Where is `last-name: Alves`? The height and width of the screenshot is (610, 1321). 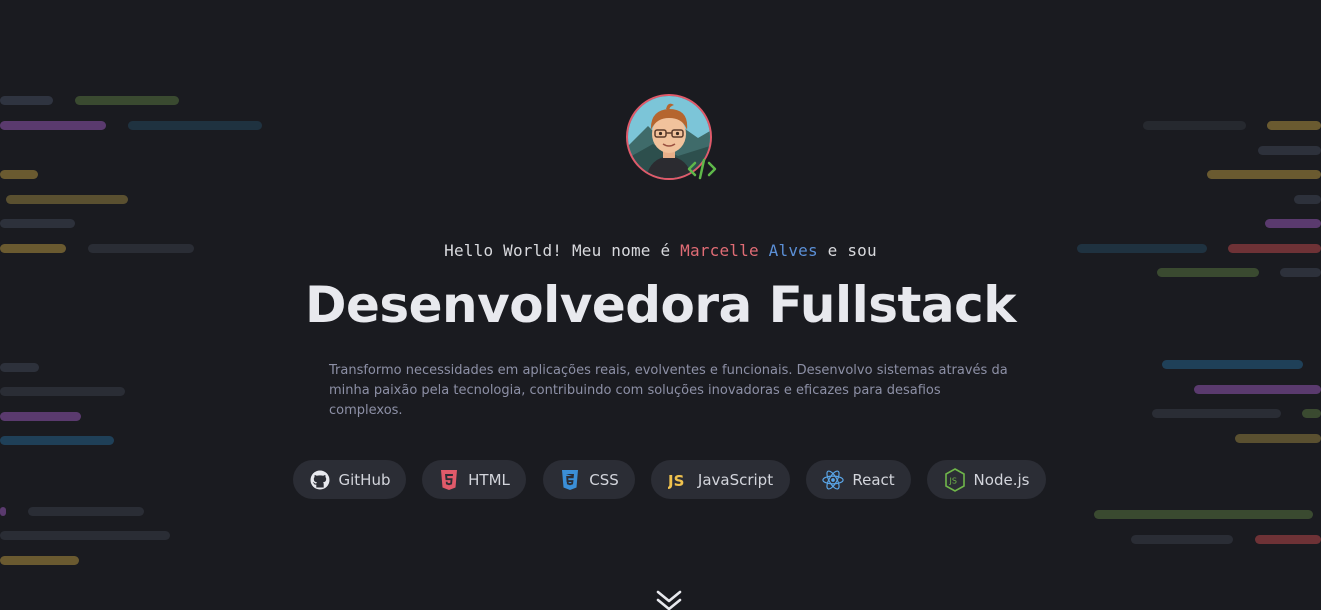
last-name: Alves is located at coordinates (793, 250).